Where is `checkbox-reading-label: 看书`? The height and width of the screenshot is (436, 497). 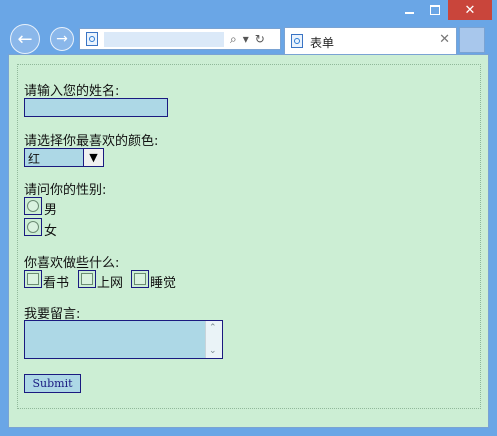 checkbox-reading-label: 看书 is located at coordinates (56, 283).